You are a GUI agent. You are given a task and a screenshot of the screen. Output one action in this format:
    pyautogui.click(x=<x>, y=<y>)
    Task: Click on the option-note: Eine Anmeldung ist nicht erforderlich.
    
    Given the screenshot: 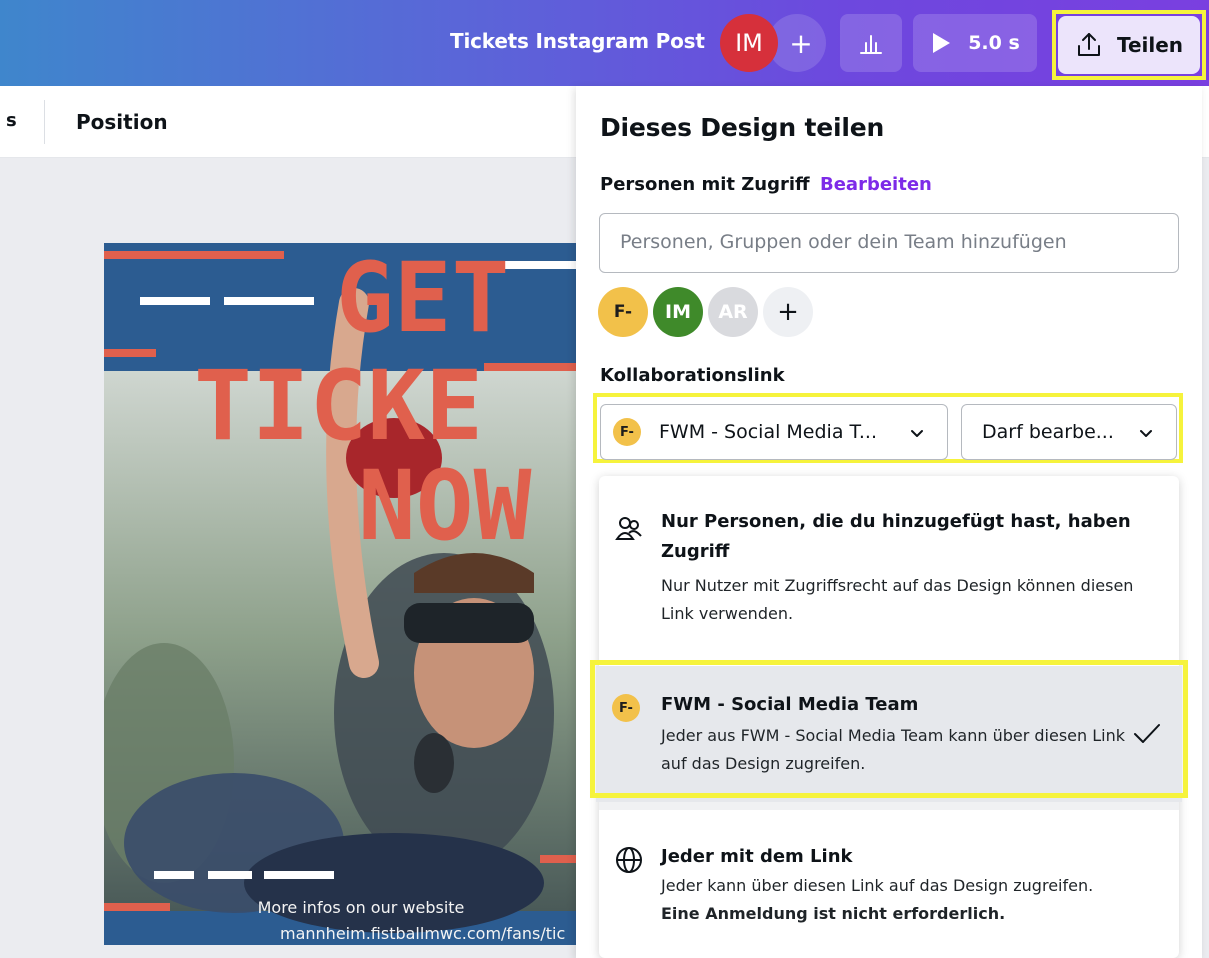 What is the action you would take?
    pyautogui.click(x=833, y=913)
    